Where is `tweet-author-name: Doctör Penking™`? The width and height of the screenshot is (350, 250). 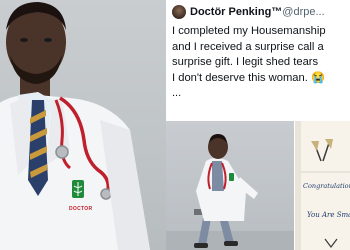 tweet-author-name: Doctör Penking™ is located at coordinates (236, 12).